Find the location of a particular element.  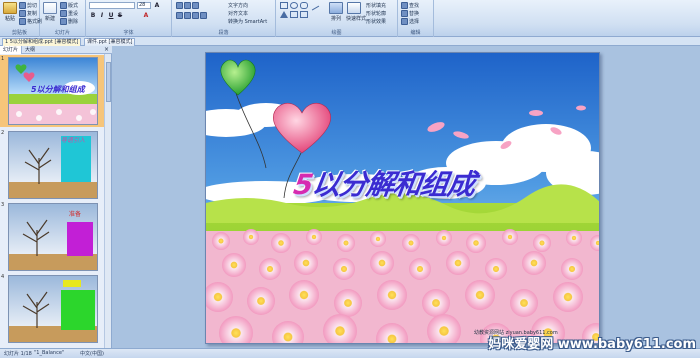

slide-thumbnail-2: 2 导语引入 is located at coordinates (52, 165).